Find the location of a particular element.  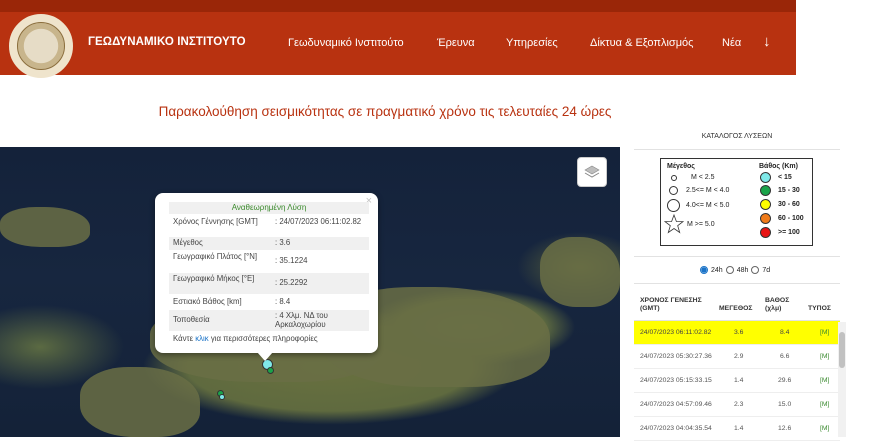

popup-value: : 35.1224 is located at coordinates (291, 260).